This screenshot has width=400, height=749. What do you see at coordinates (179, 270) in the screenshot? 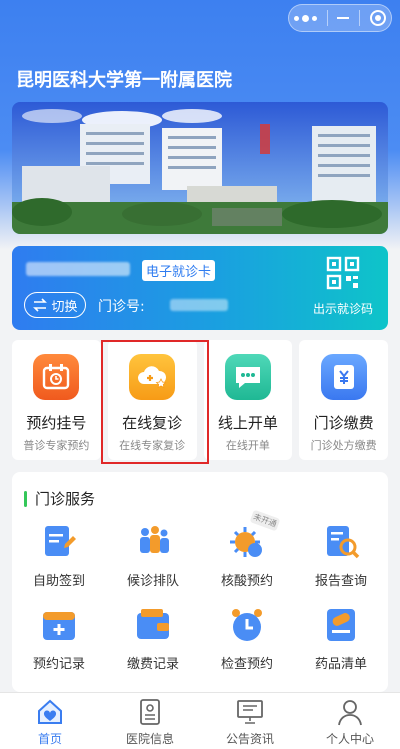
I see `ecard-tag: 电子就诊卡` at bounding box center [179, 270].